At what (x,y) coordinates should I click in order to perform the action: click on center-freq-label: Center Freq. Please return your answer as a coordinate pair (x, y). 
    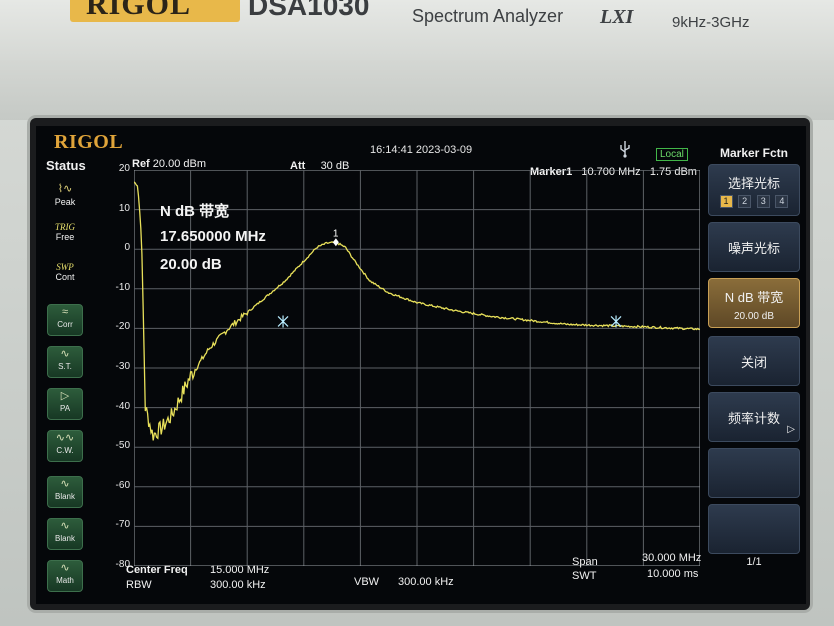
    Looking at the image, I should click on (157, 570).